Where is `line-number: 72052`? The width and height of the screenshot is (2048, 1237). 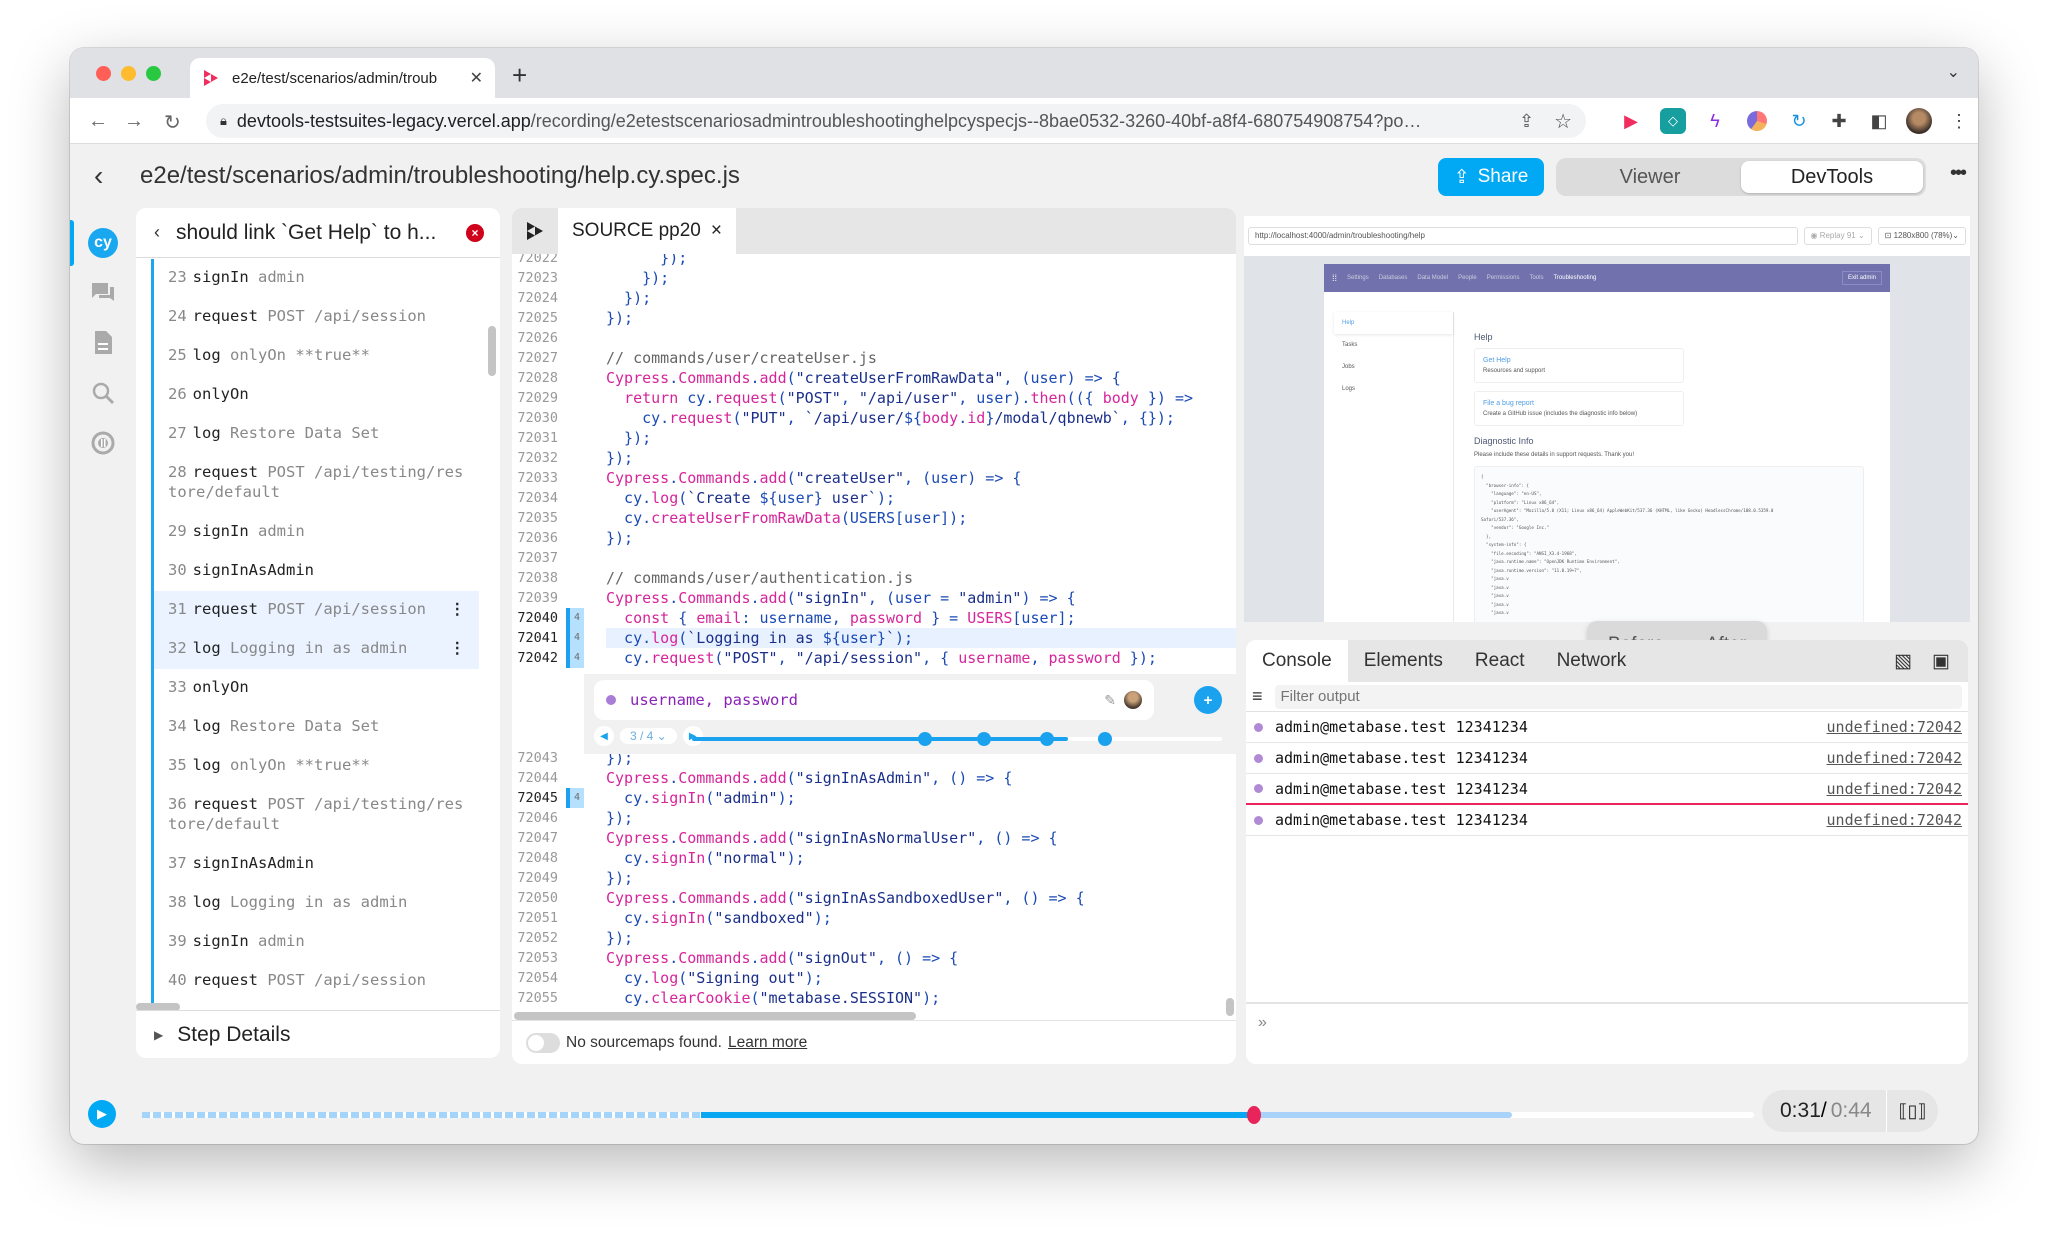
line-number: 72052 is located at coordinates (539, 938).